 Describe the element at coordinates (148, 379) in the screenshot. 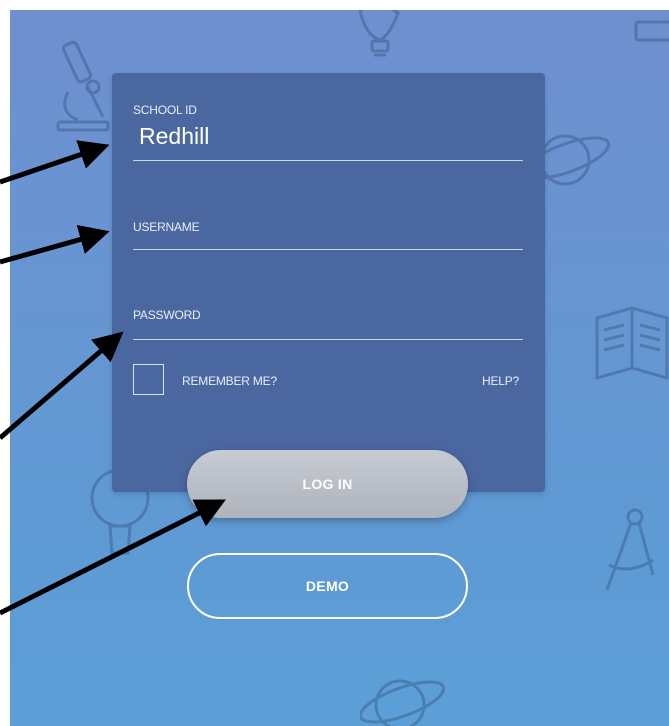

I see `remember-me-checkbox` at that location.